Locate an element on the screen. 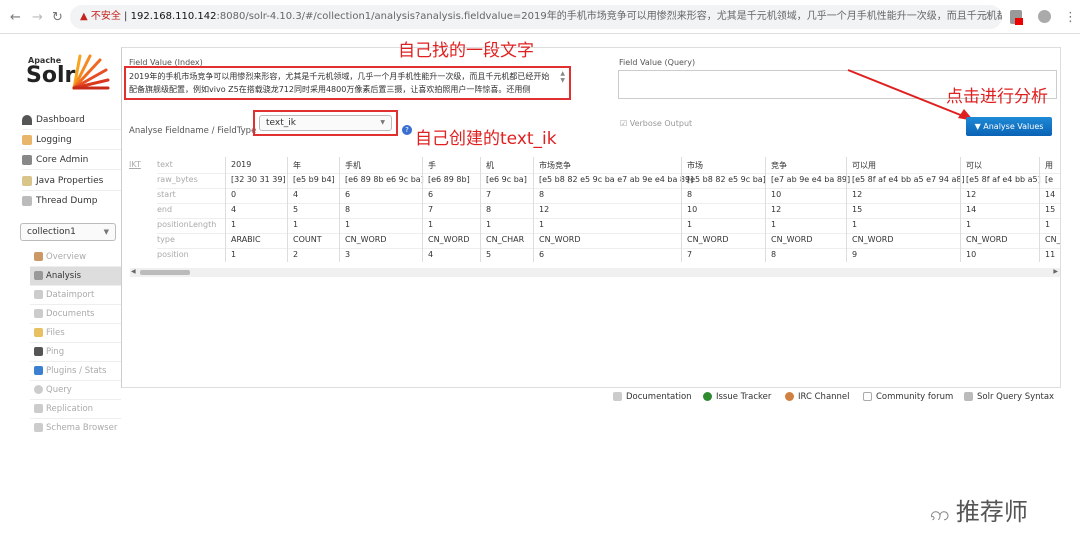 This screenshot has height=558, width=1080. token-cell: [e5 8f af e4 bb a5] is located at coordinates (1003, 179).